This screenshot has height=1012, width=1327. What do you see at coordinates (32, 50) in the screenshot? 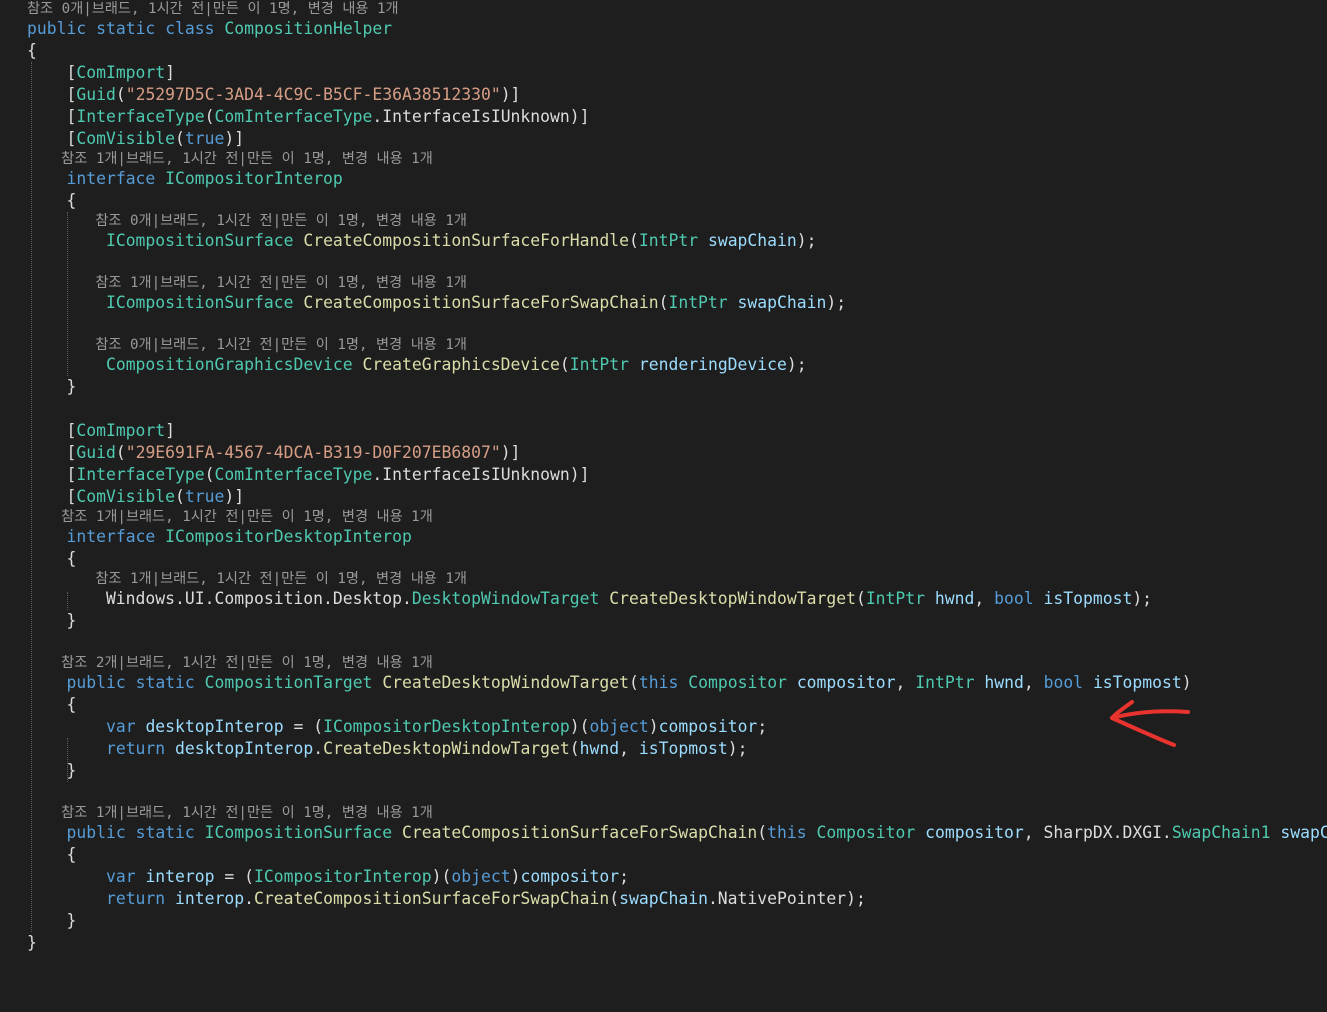
I see `token-plain: {` at bounding box center [32, 50].